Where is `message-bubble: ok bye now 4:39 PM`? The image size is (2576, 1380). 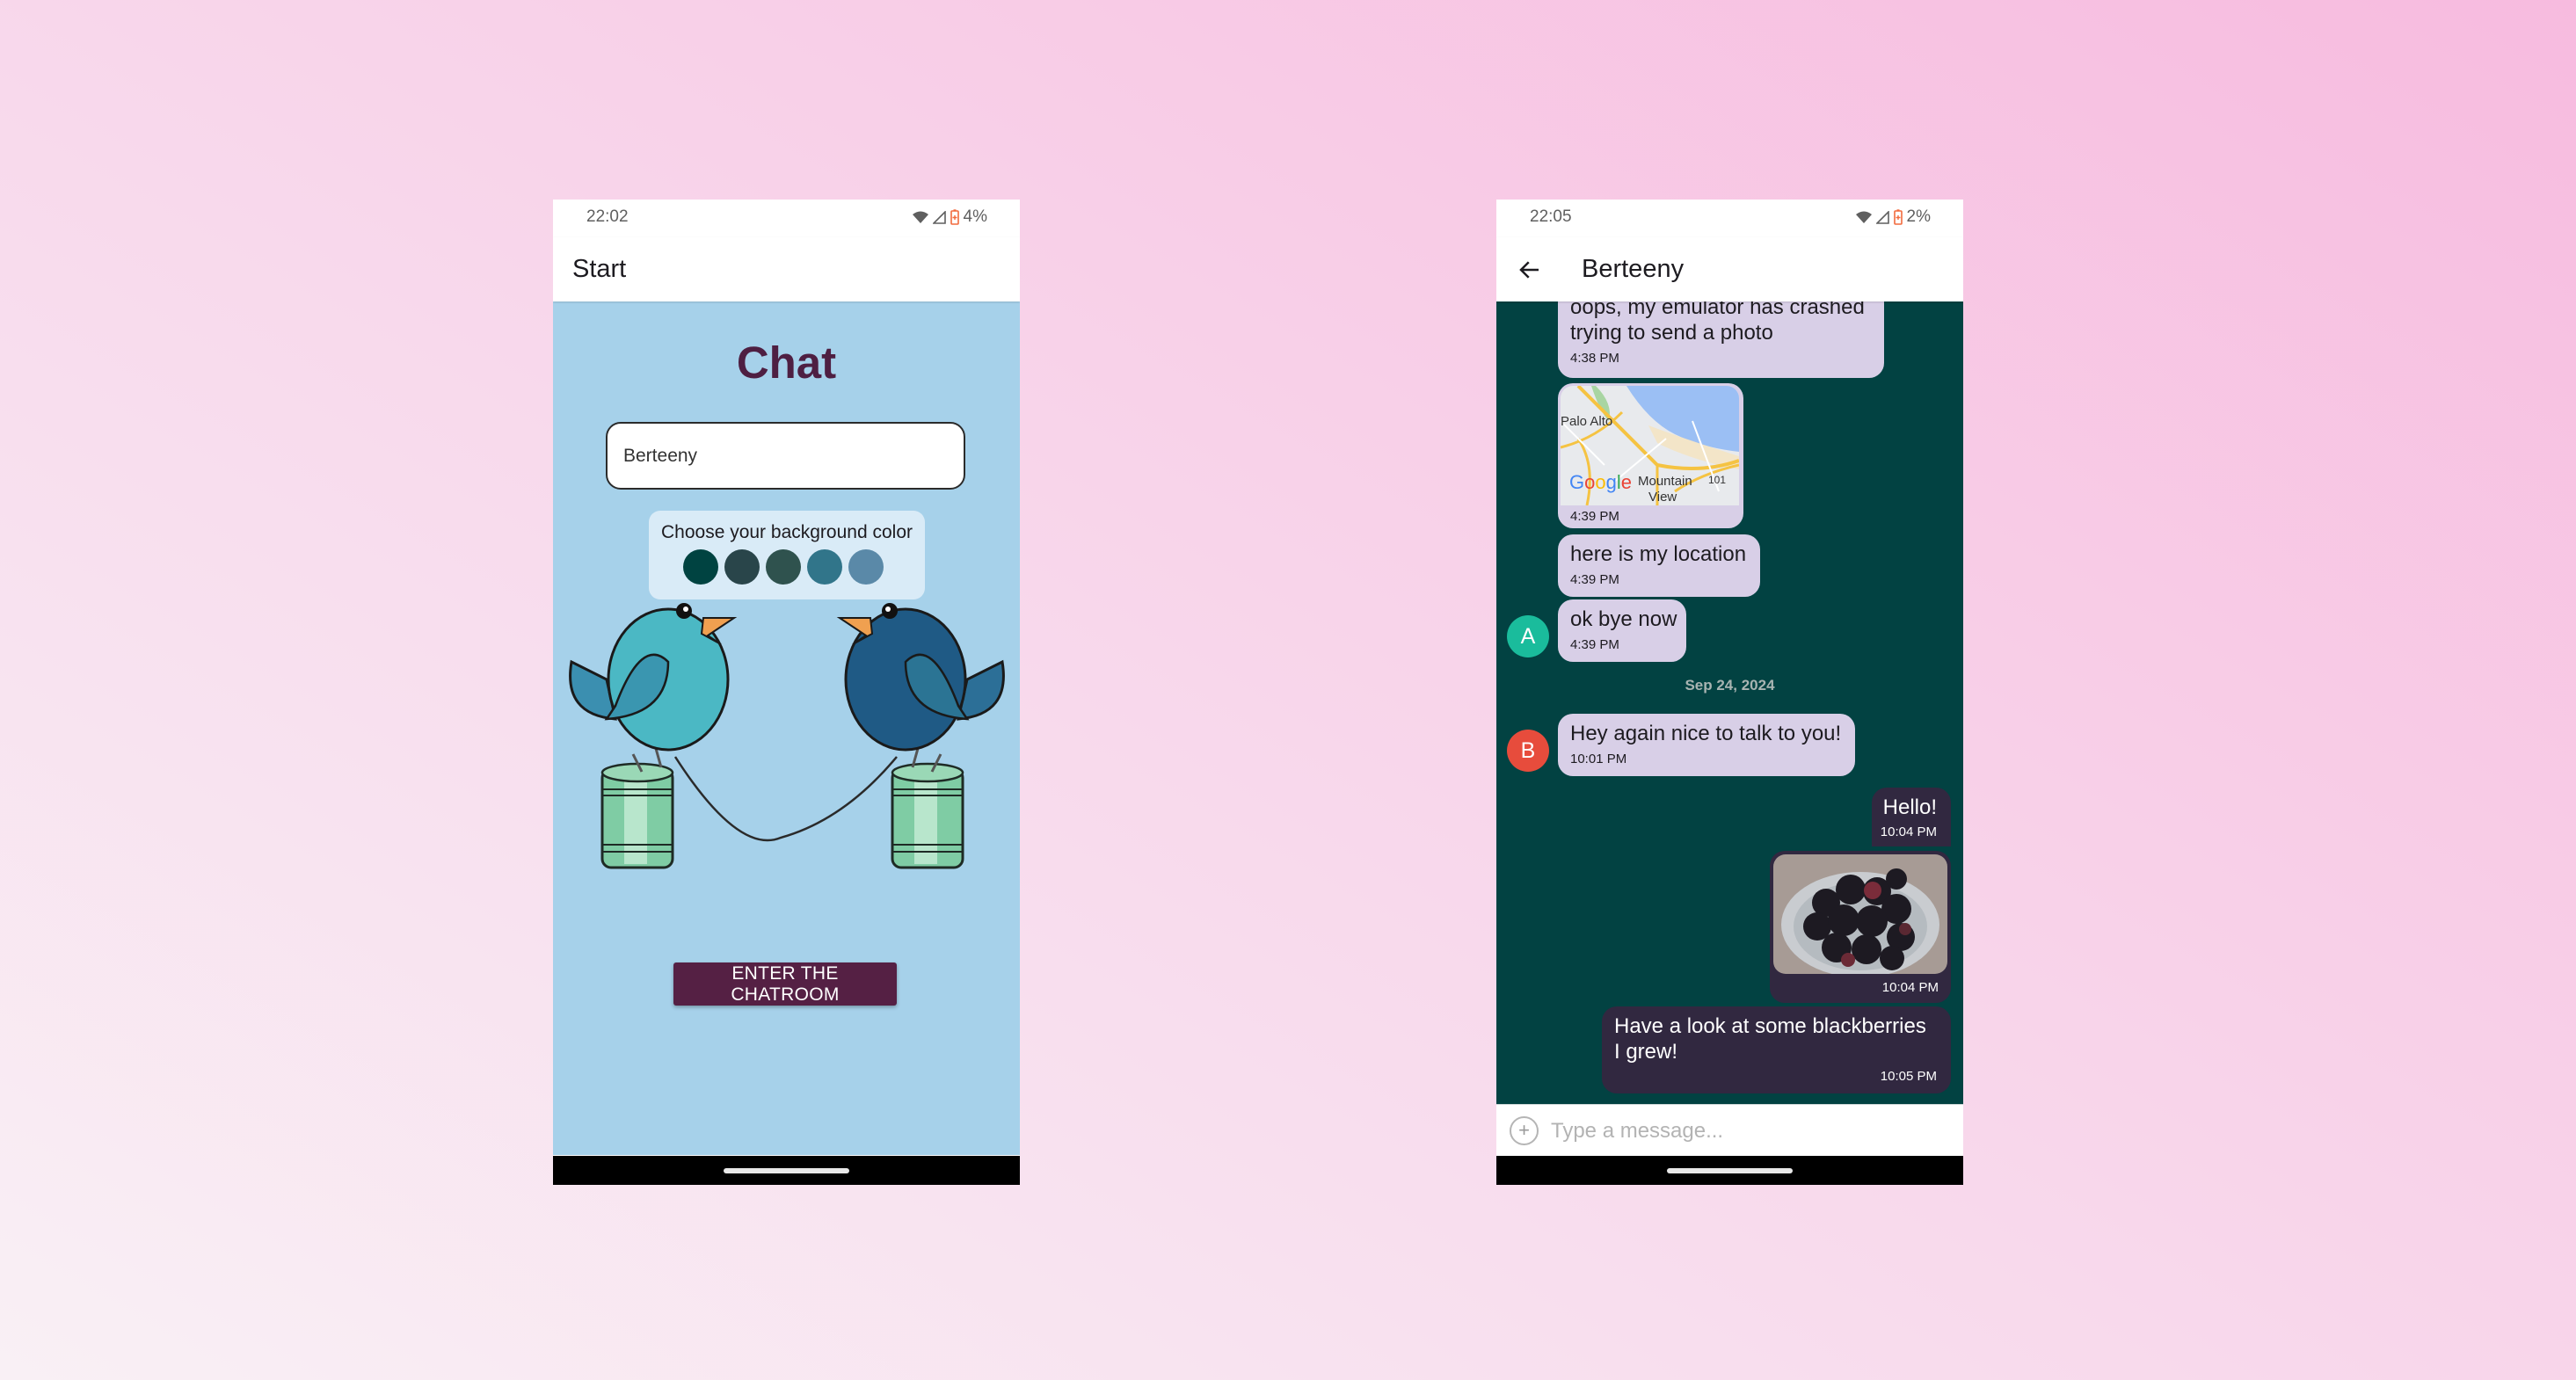 message-bubble: ok bye now 4:39 PM is located at coordinates (1622, 630).